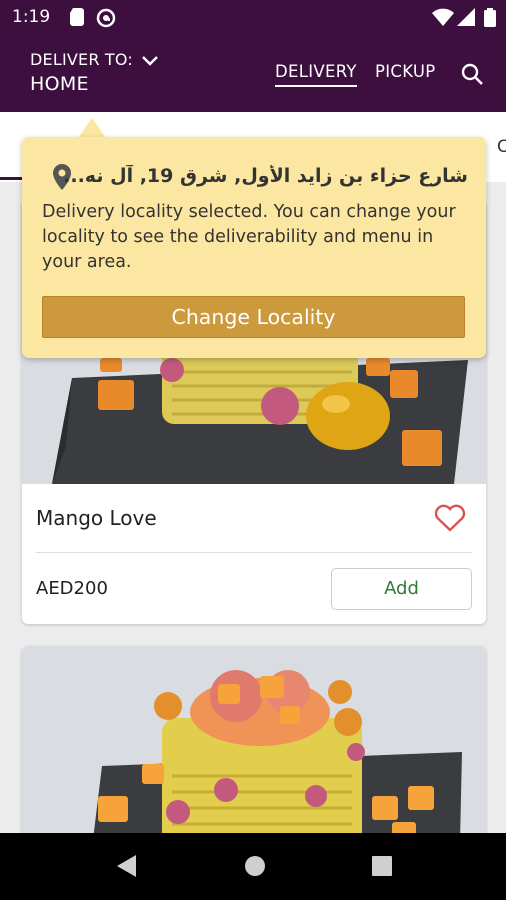 The height and width of the screenshot is (900, 506). Describe the element at coordinates (253, 73) in the screenshot. I see `app-header: DELIVER TO: HOME DELIVERY PICKUP` at that location.